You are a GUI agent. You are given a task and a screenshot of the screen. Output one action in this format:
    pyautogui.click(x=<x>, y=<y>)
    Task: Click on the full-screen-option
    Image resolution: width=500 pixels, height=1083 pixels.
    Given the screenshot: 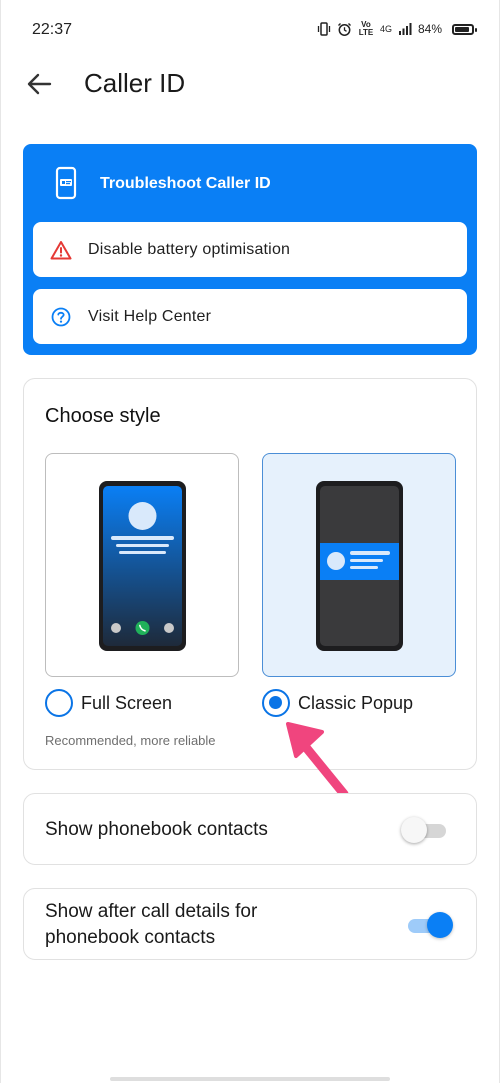 What is the action you would take?
    pyautogui.click(x=142, y=565)
    